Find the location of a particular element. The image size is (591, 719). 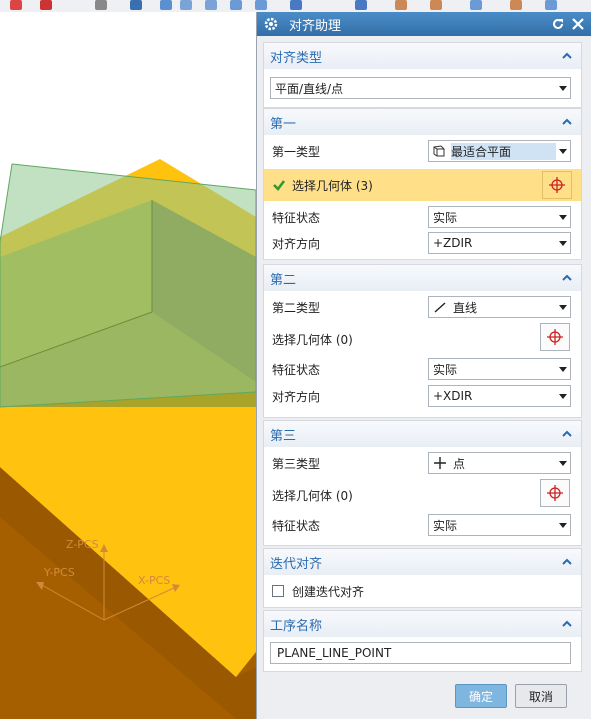

section-header: 第三 is located at coordinates (422, 434).